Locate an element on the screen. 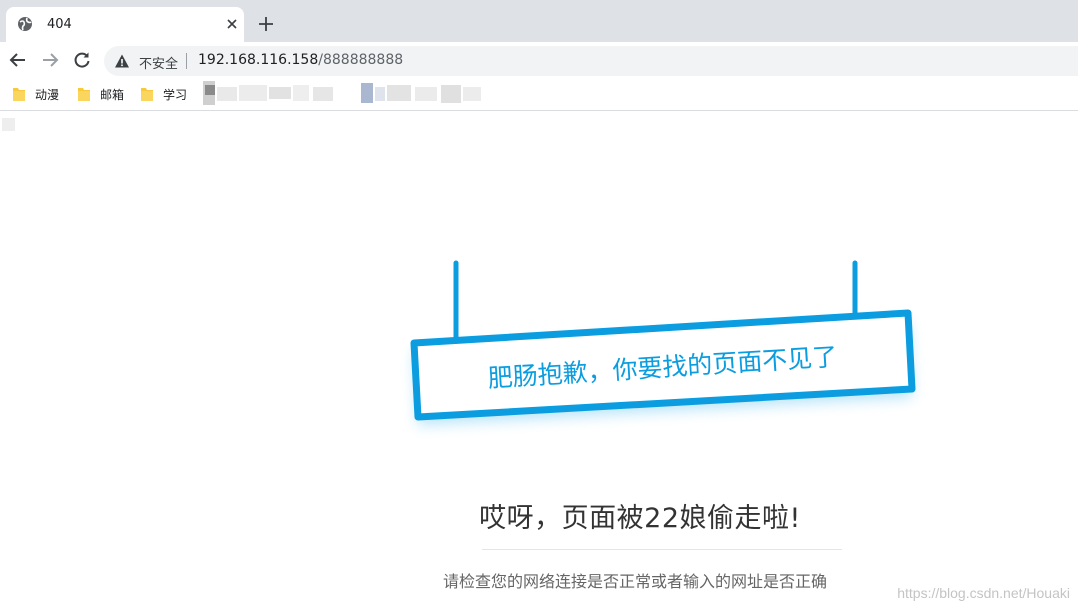 This screenshot has height=614, width=1078. address-bar: 不安全 192.168.116.158/888888888 is located at coordinates (591, 61).